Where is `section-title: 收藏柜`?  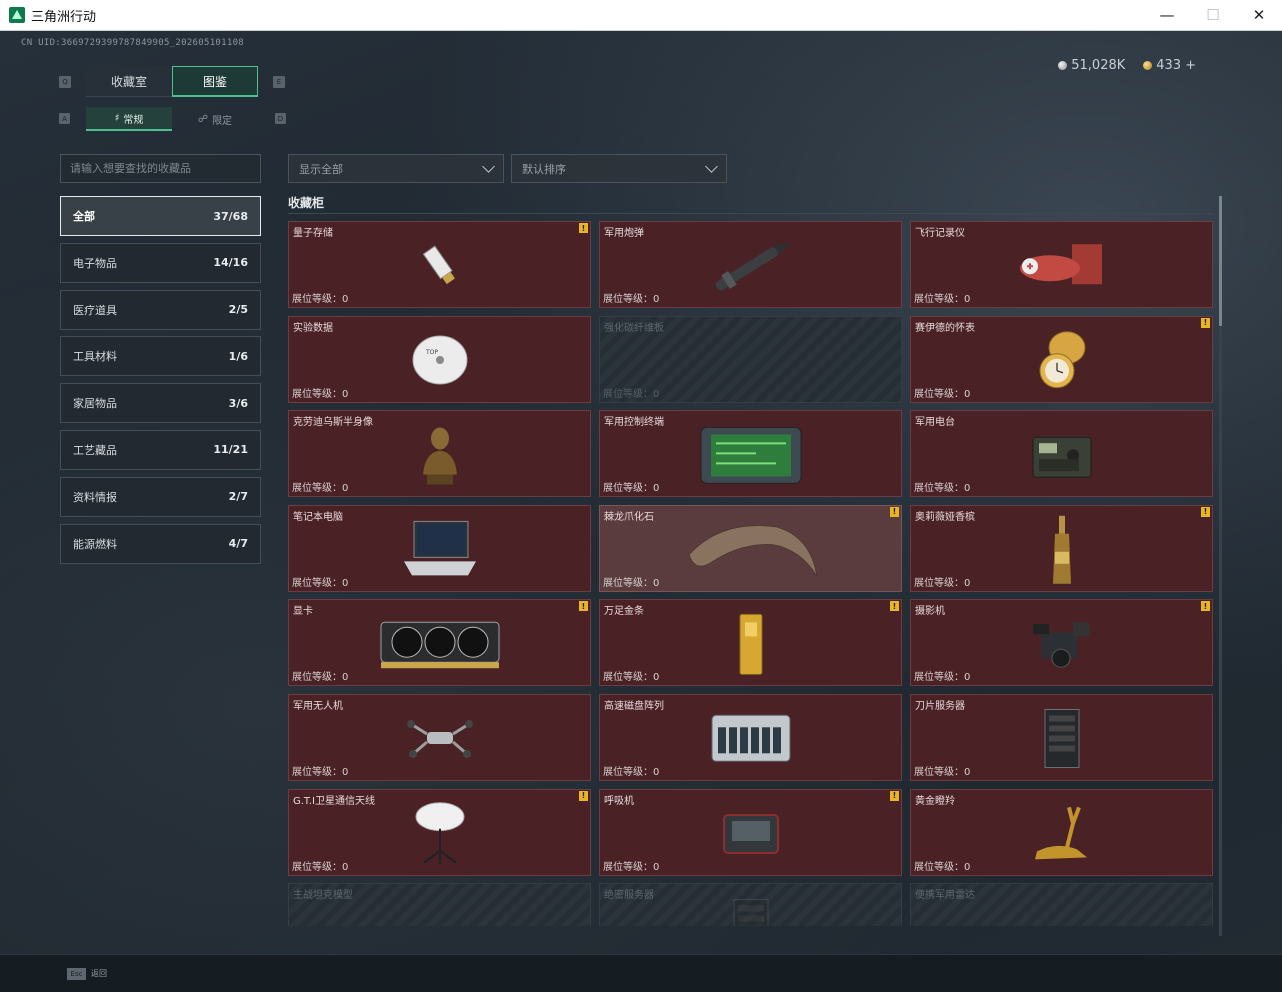 section-title: 收藏柜 is located at coordinates (306, 203).